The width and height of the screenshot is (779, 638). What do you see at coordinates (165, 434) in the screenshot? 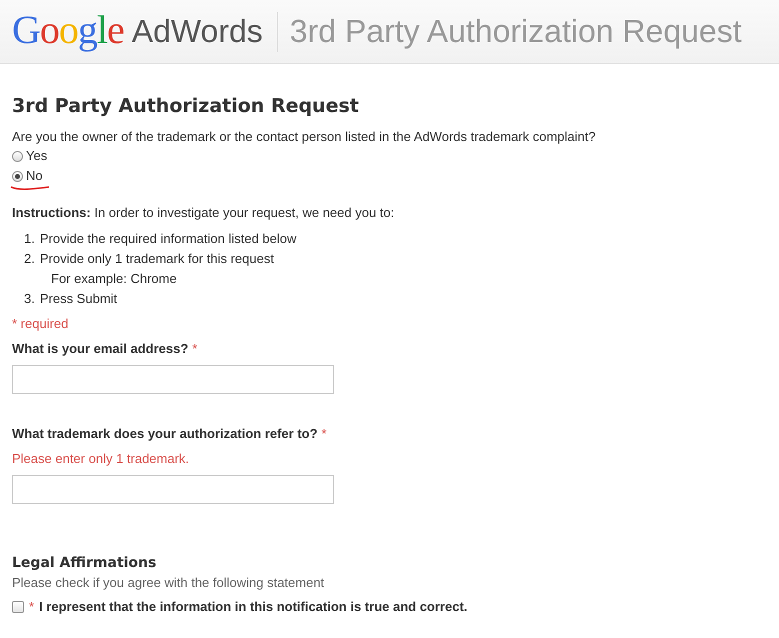
I see `field-label: What trademark does your authorization refer to?` at bounding box center [165, 434].